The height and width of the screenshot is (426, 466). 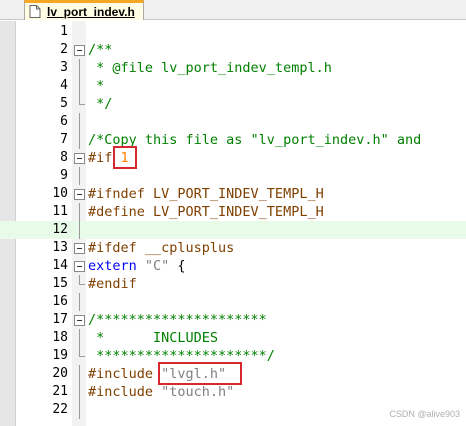 What do you see at coordinates (60, 373) in the screenshot?
I see `line-number: 20` at bounding box center [60, 373].